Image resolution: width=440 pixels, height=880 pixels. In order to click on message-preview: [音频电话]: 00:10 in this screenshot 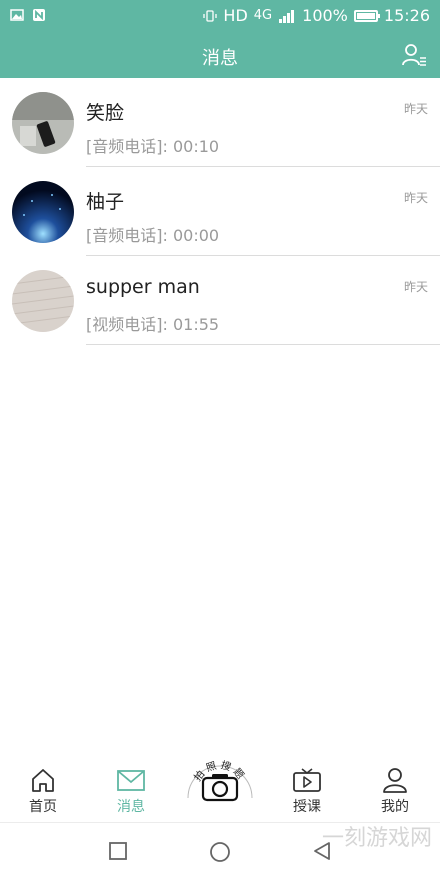, I will do `click(153, 146)`.